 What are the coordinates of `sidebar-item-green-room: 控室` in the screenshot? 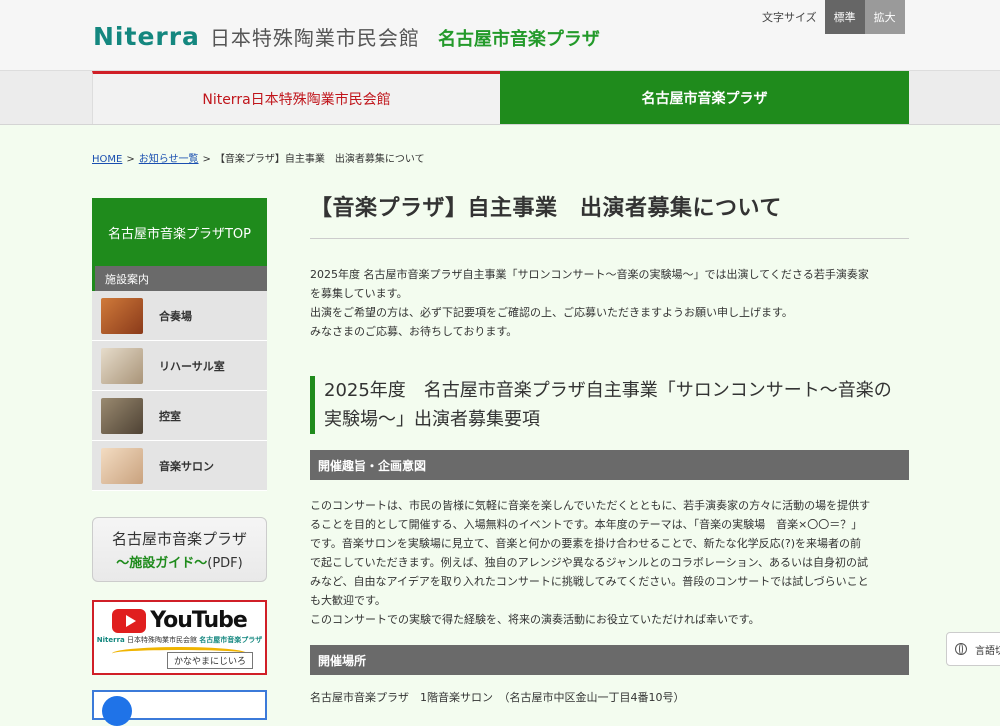 It's located at (179, 416).